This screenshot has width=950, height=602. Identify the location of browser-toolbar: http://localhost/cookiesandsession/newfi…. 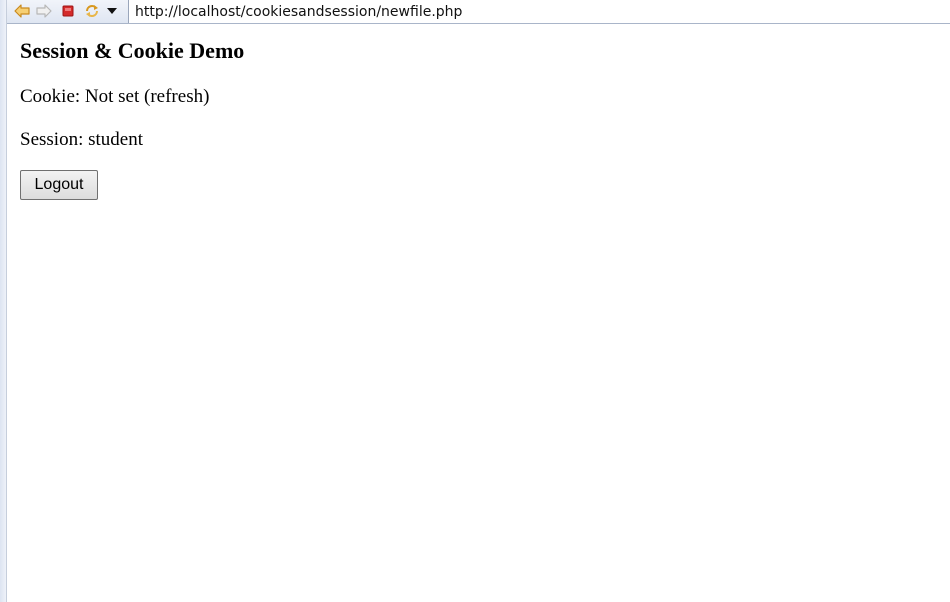
(478, 12).